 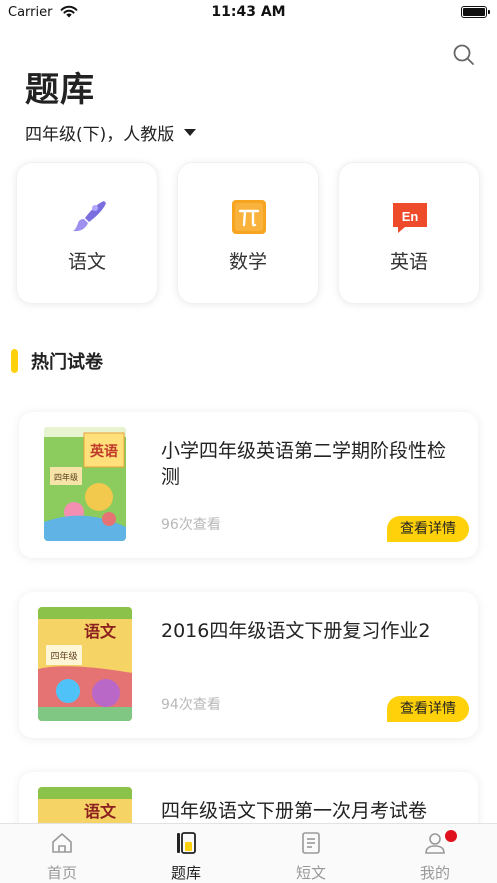 I want to click on tab-bar: 首页 题库 短文 我的, so click(x=248, y=853).